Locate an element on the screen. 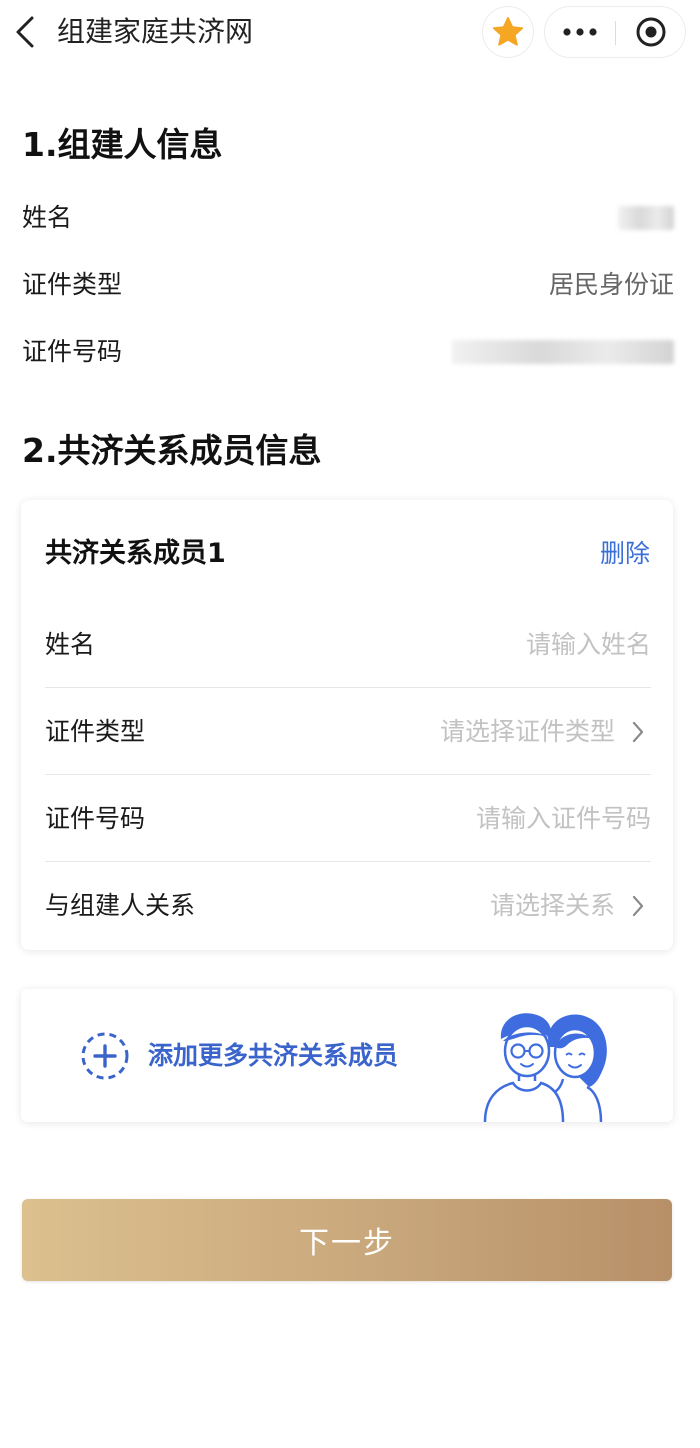  page-title: 组建家庭共济网 is located at coordinates (155, 31).